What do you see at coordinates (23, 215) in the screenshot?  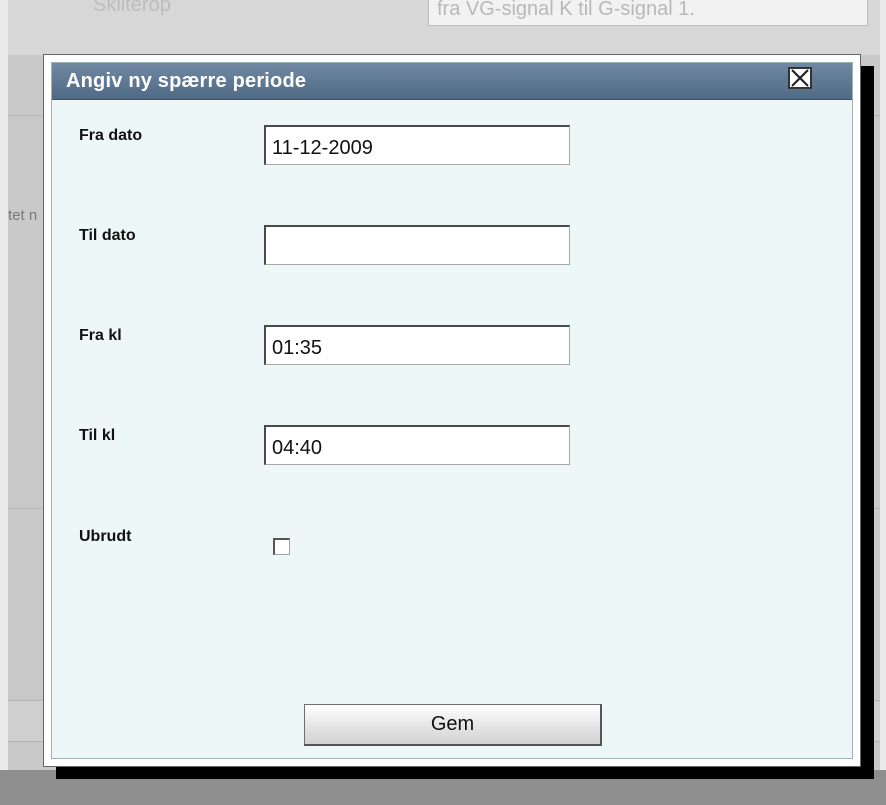 I see `background-cut-text: tet n` at bounding box center [23, 215].